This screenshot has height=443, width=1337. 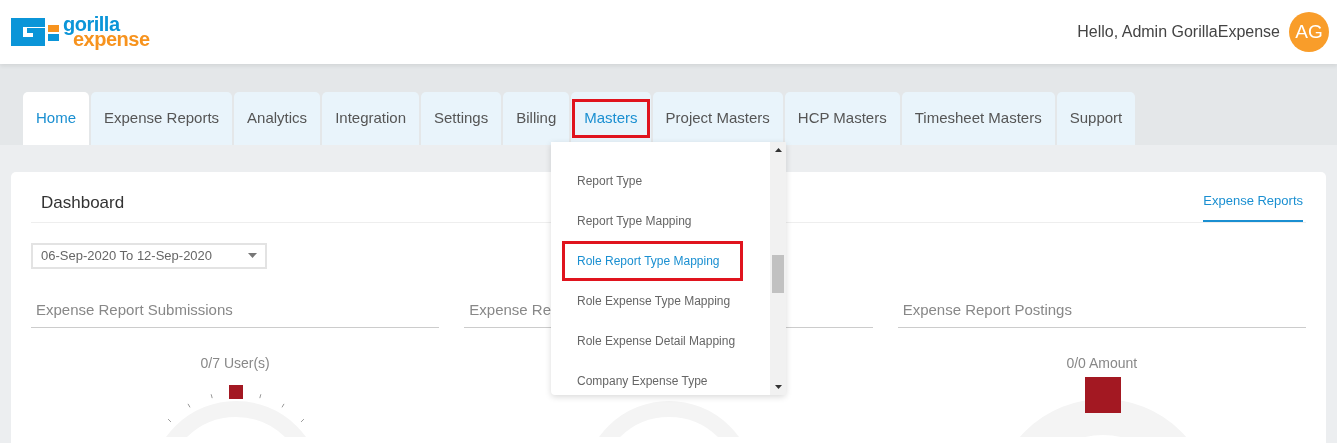 I want to click on scrollbar, so click(x=778, y=268).